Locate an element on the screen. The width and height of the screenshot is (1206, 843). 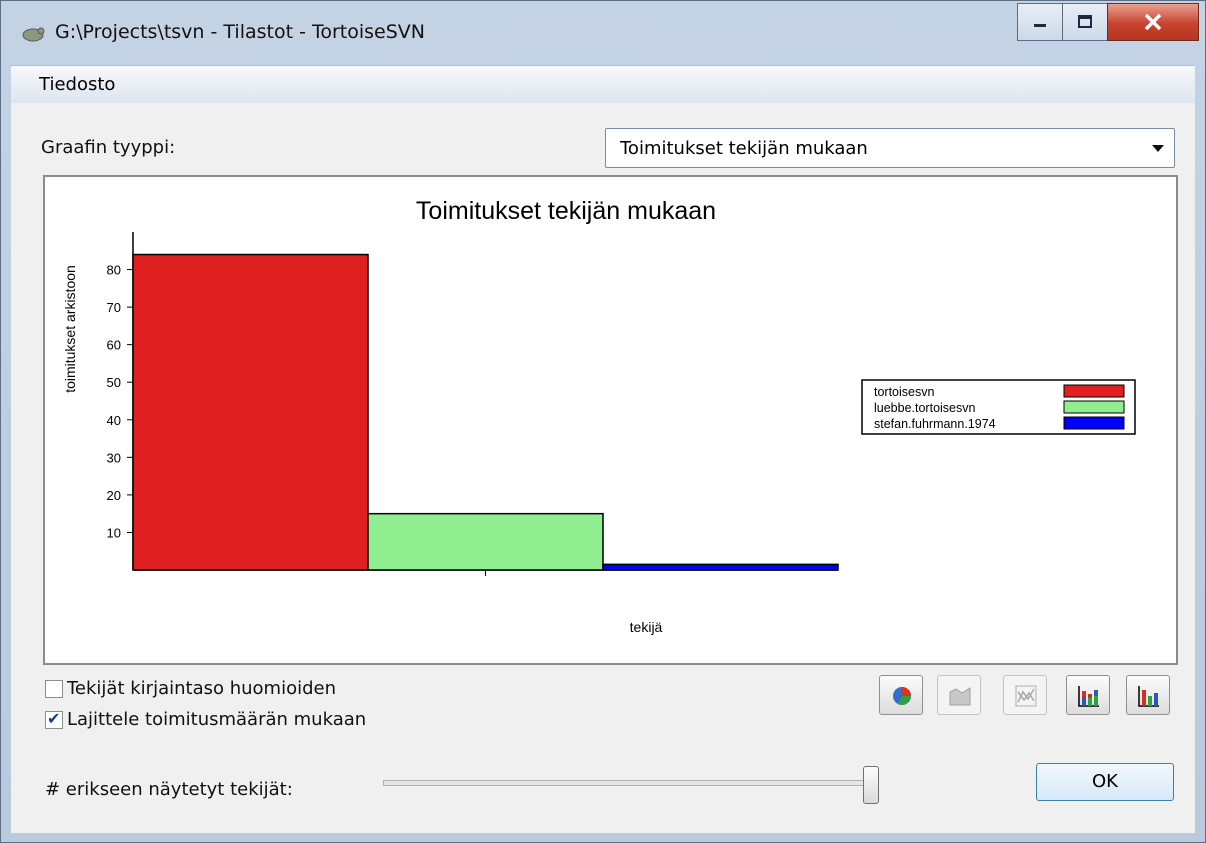
close-icon is located at coordinates (1153, 22).